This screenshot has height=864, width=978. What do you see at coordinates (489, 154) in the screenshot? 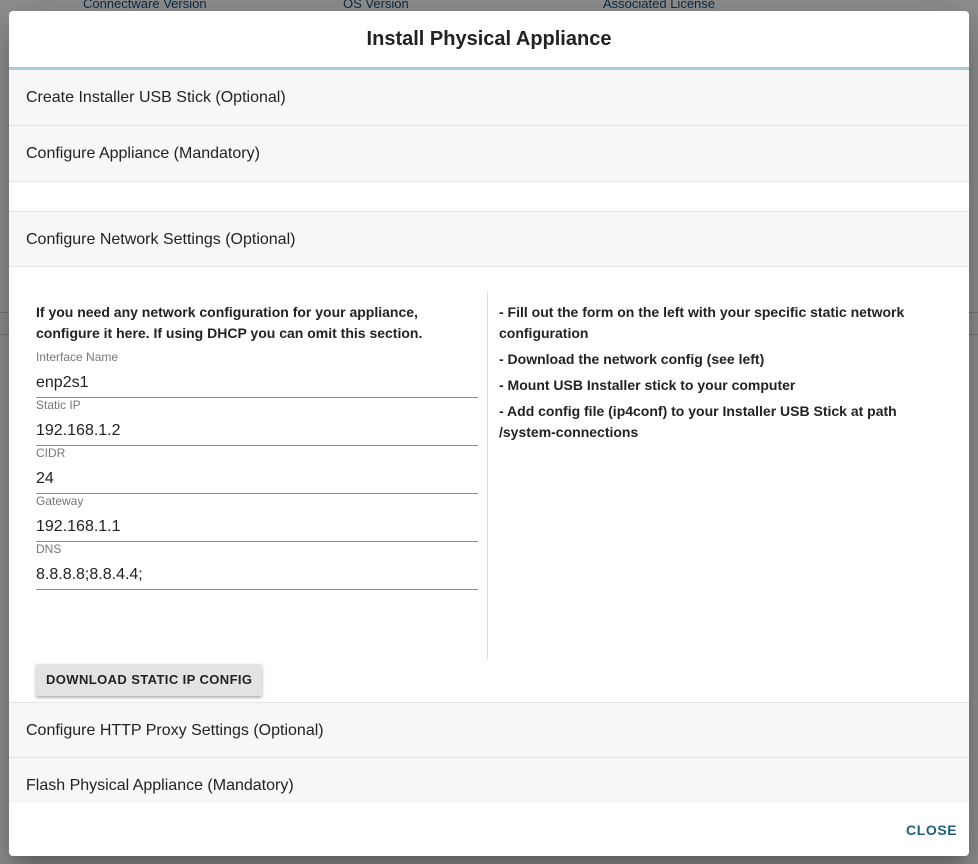
I see `panel-configure-appliance: Configure Appliance (Mandatory)` at bounding box center [489, 154].